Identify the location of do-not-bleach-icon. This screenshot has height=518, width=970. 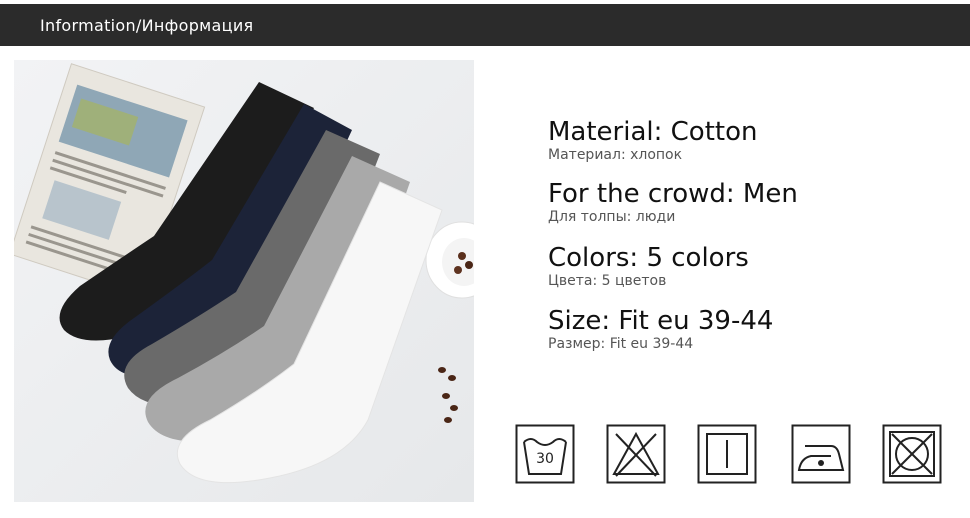
(636, 454).